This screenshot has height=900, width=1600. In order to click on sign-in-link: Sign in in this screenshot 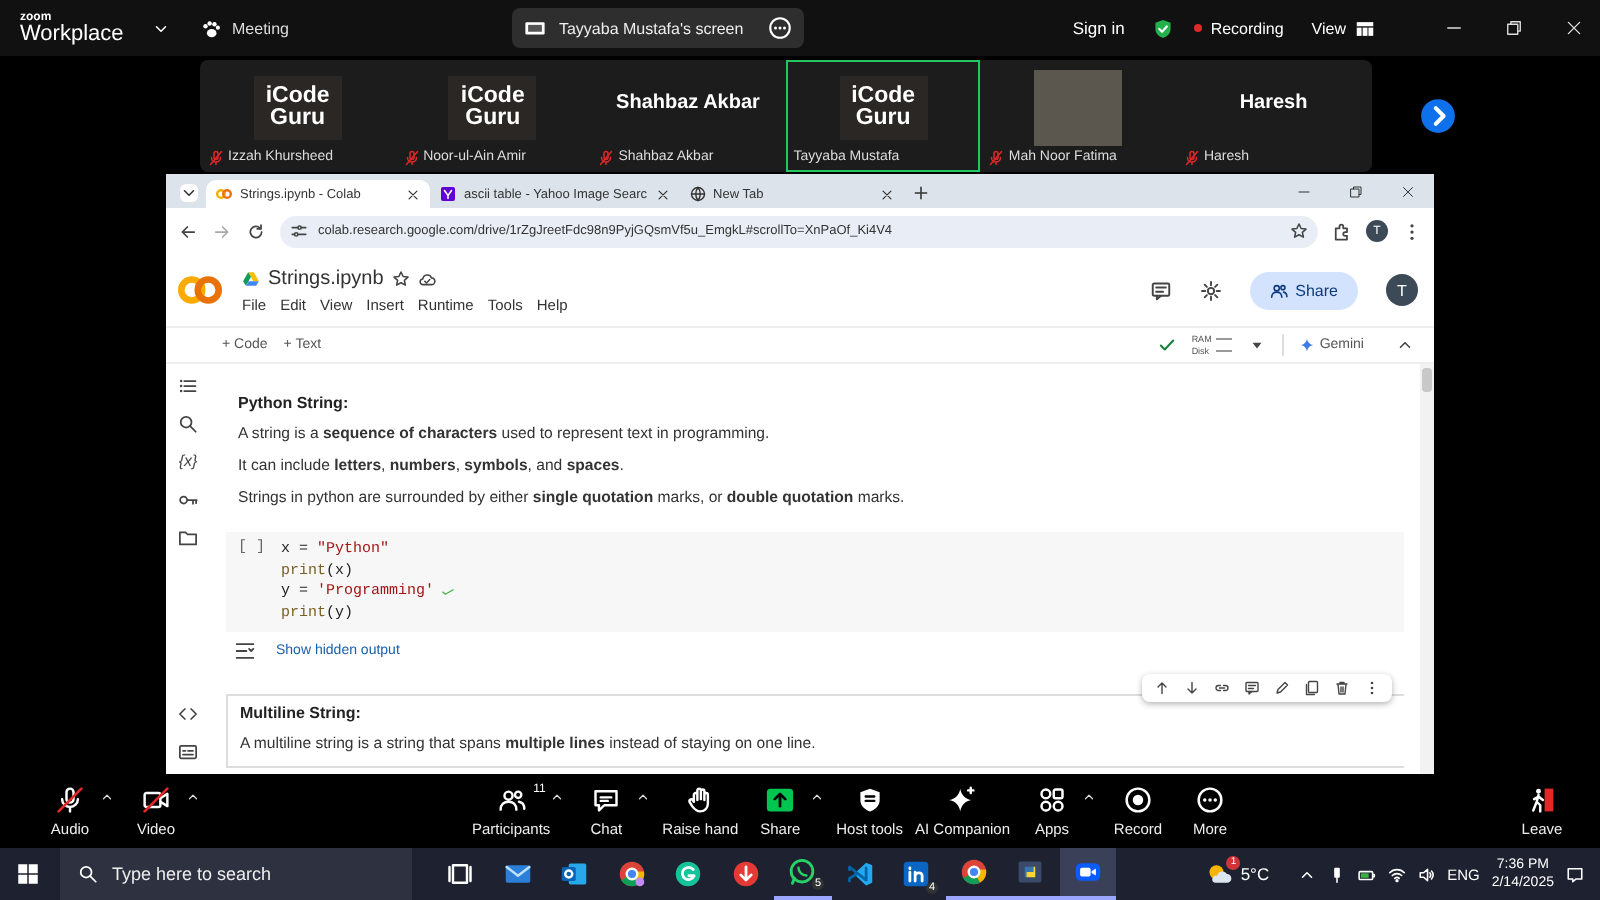, I will do `click(1098, 28)`.